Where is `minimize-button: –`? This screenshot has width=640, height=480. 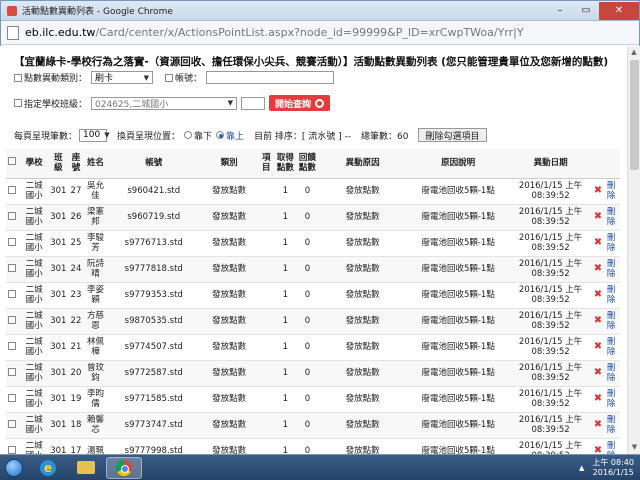
minimize-button: – is located at coordinates (560, 11).